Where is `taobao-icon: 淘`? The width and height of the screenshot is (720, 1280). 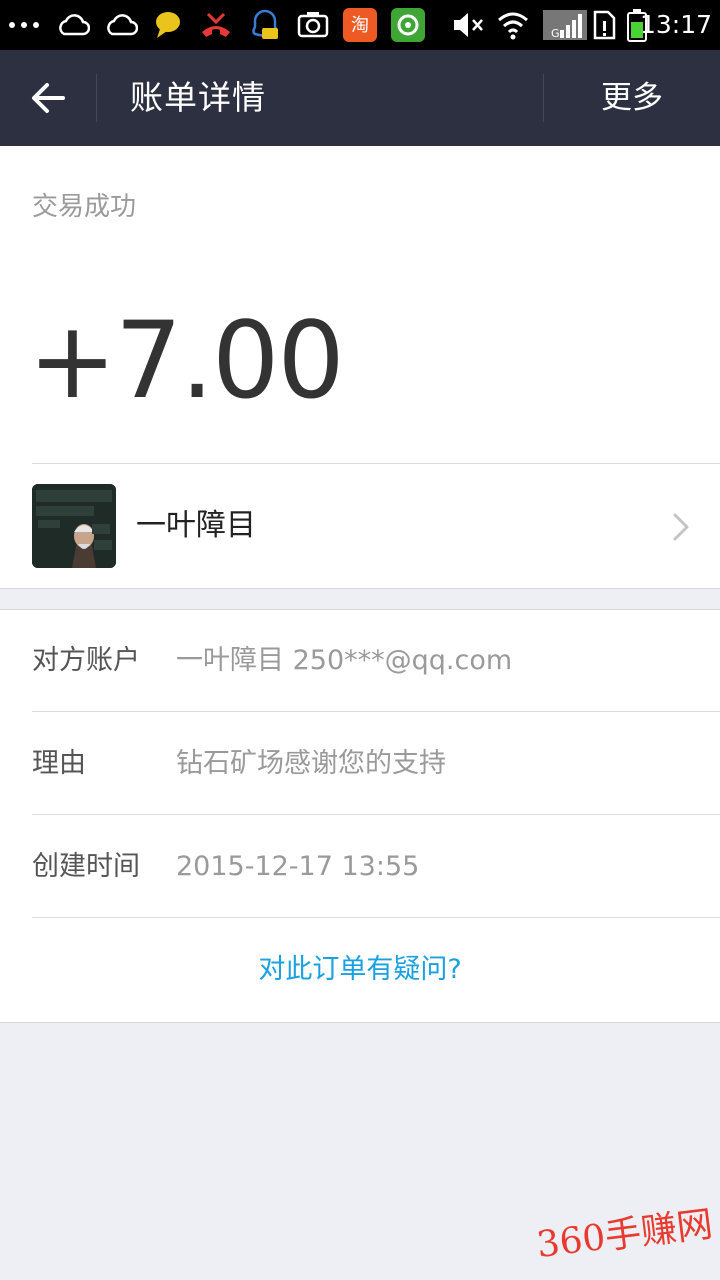
taobao-icon: 淘 is located at coordinates (360, 25).